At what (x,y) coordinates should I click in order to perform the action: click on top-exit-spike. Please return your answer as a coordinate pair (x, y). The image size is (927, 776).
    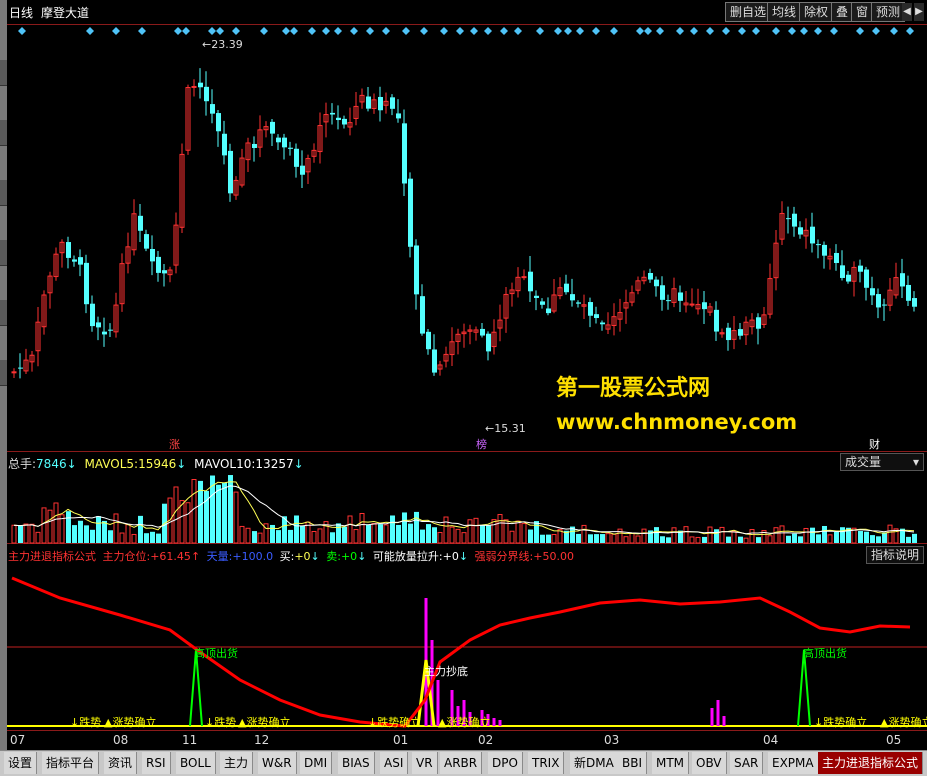
    Looking at the image, I should click on (196, 688).